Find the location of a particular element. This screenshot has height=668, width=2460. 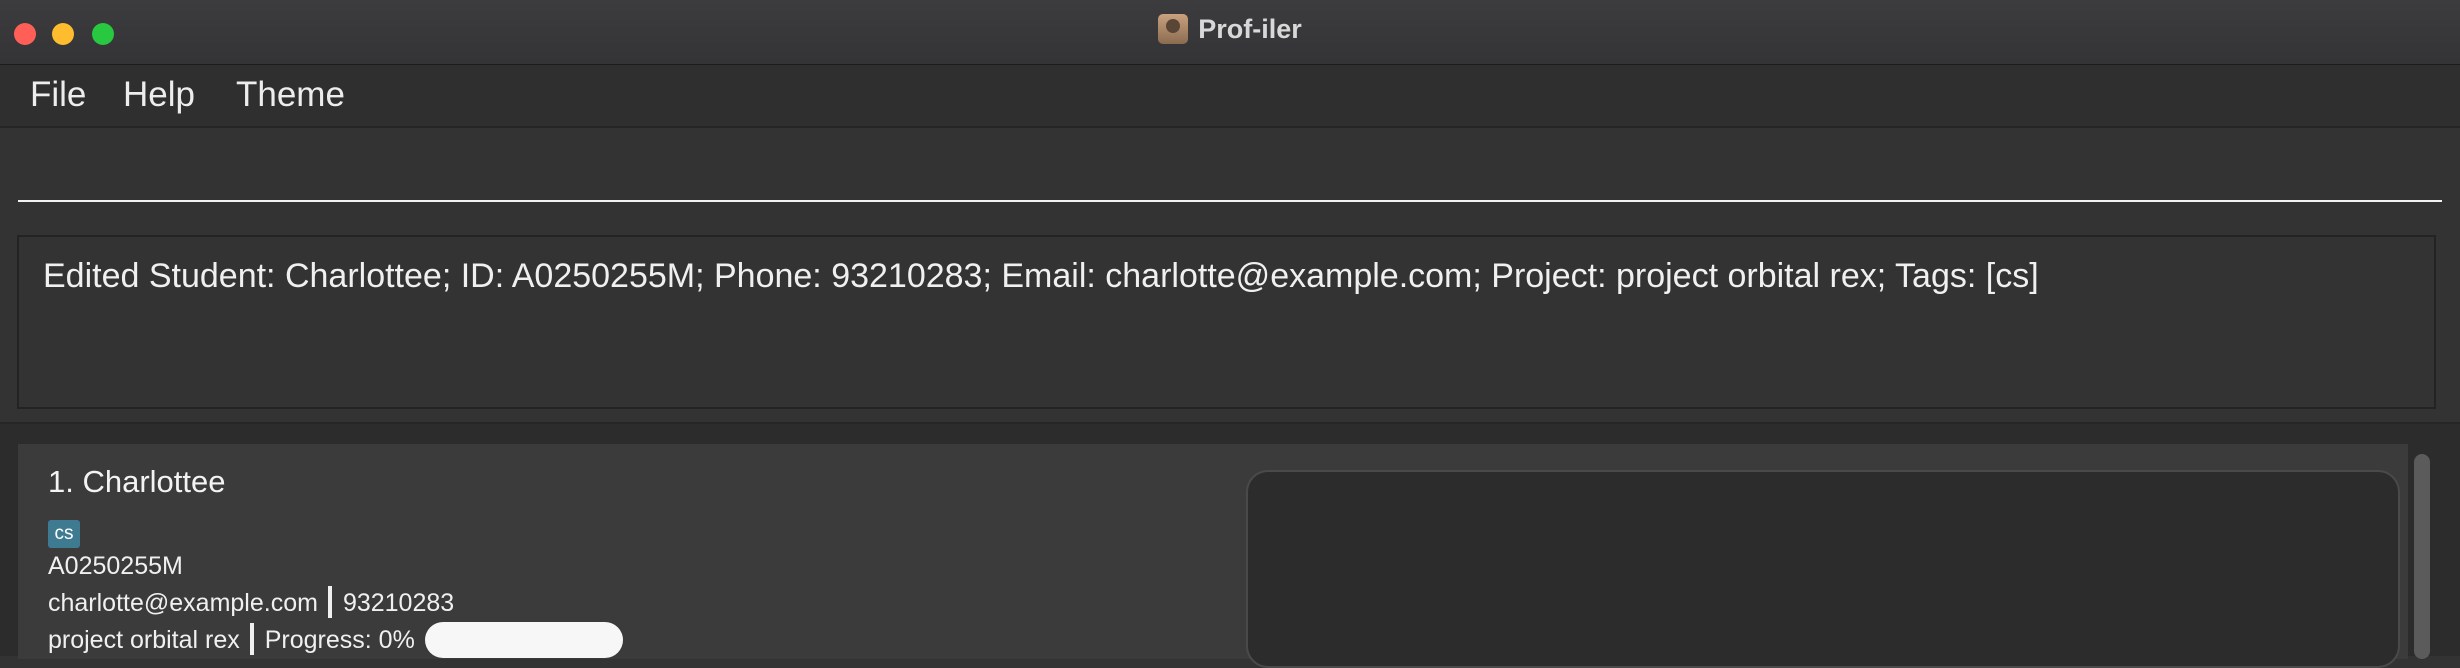

student-email: charlotte@example.com is located at coordinates (183, 603).